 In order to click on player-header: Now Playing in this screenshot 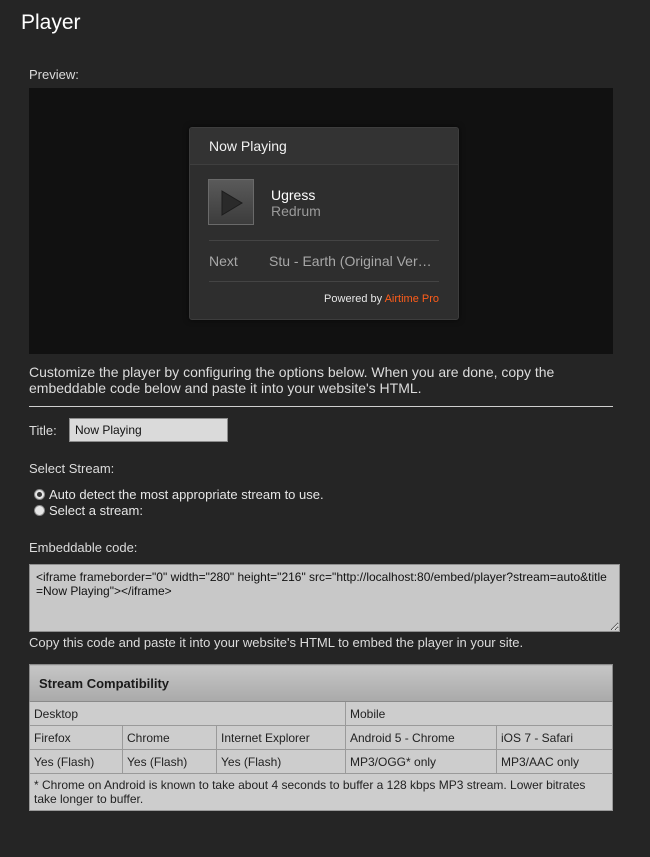, I will do `click(324, 146)`.